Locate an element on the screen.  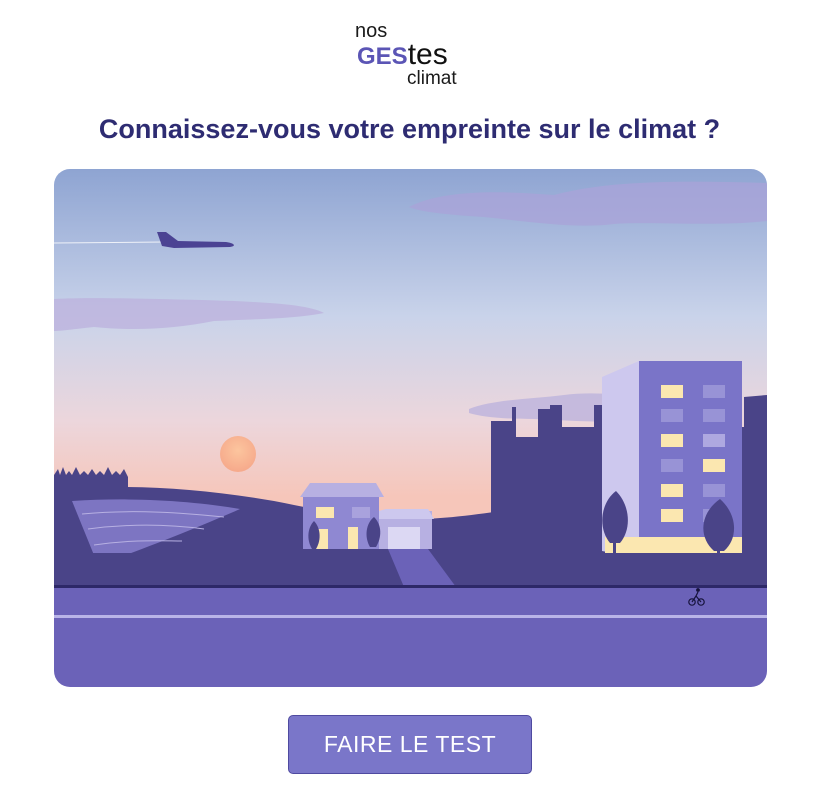
logo-word-ges: GES is located at coordinates (382, 56).